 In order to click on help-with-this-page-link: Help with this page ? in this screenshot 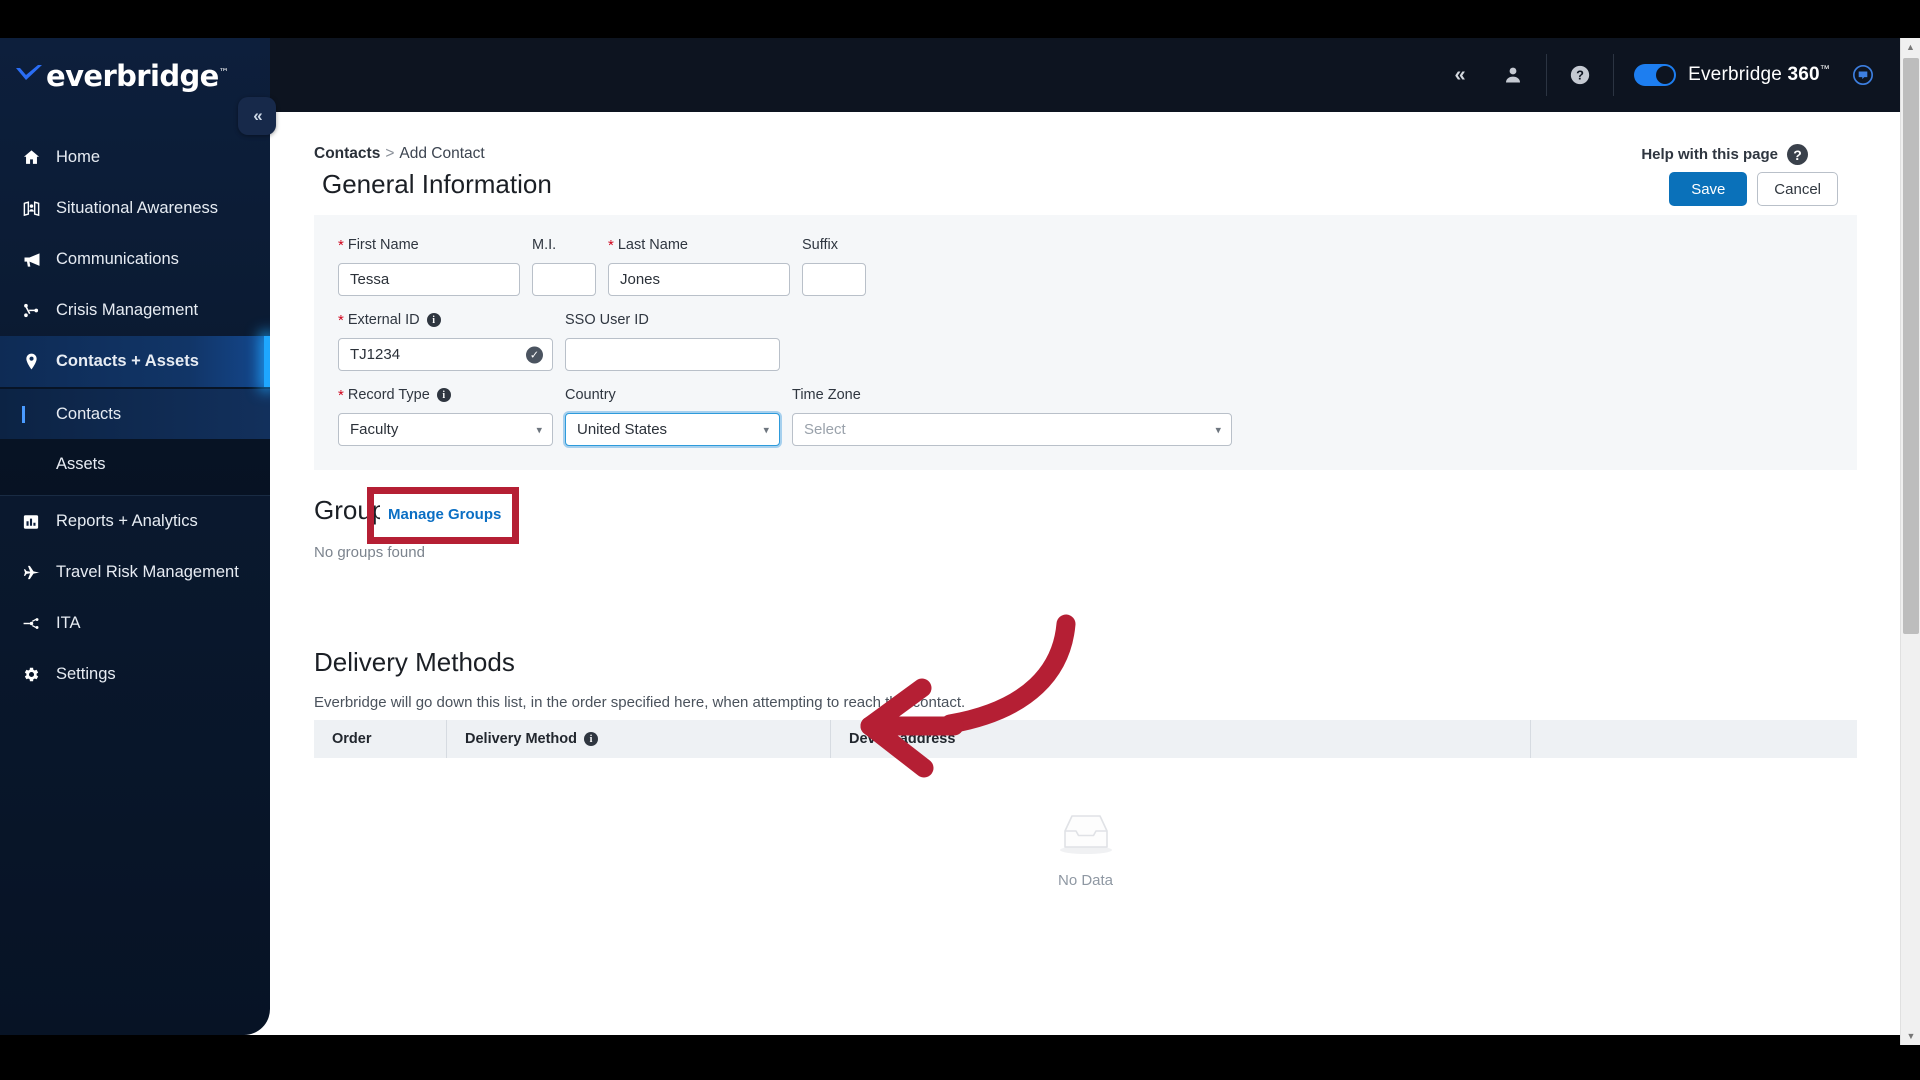, I will do `click(1724, 154)`.